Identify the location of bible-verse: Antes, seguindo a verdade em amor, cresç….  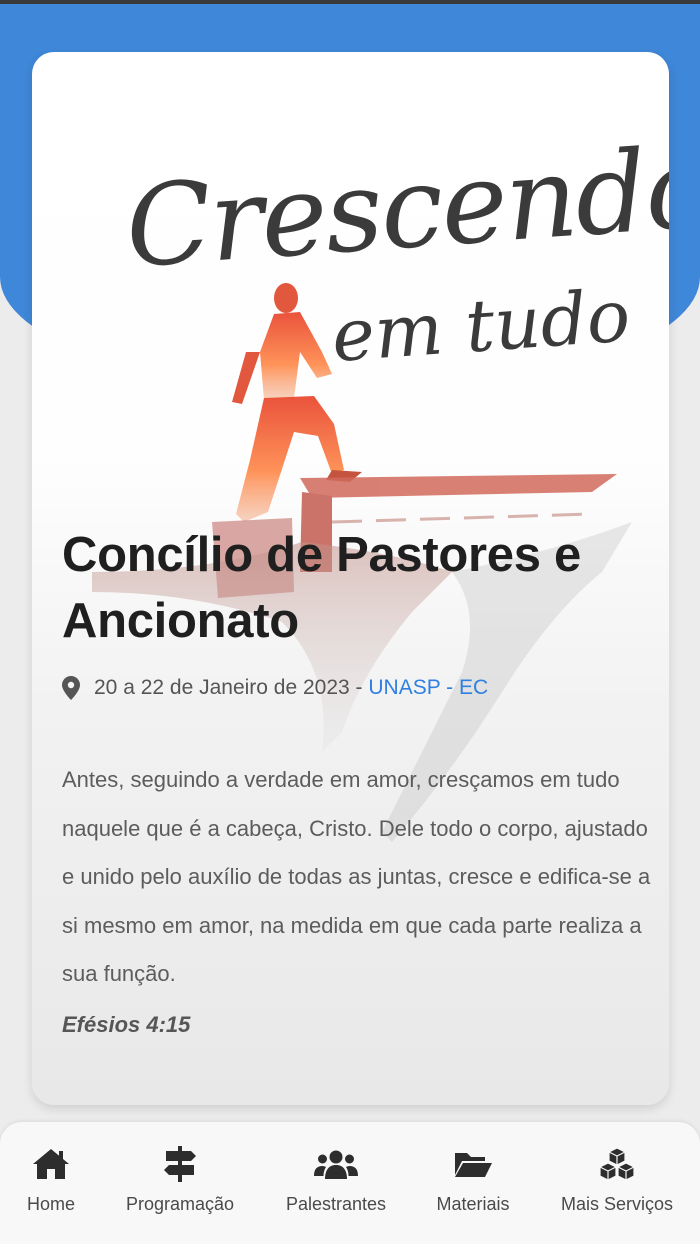
(356, 876).